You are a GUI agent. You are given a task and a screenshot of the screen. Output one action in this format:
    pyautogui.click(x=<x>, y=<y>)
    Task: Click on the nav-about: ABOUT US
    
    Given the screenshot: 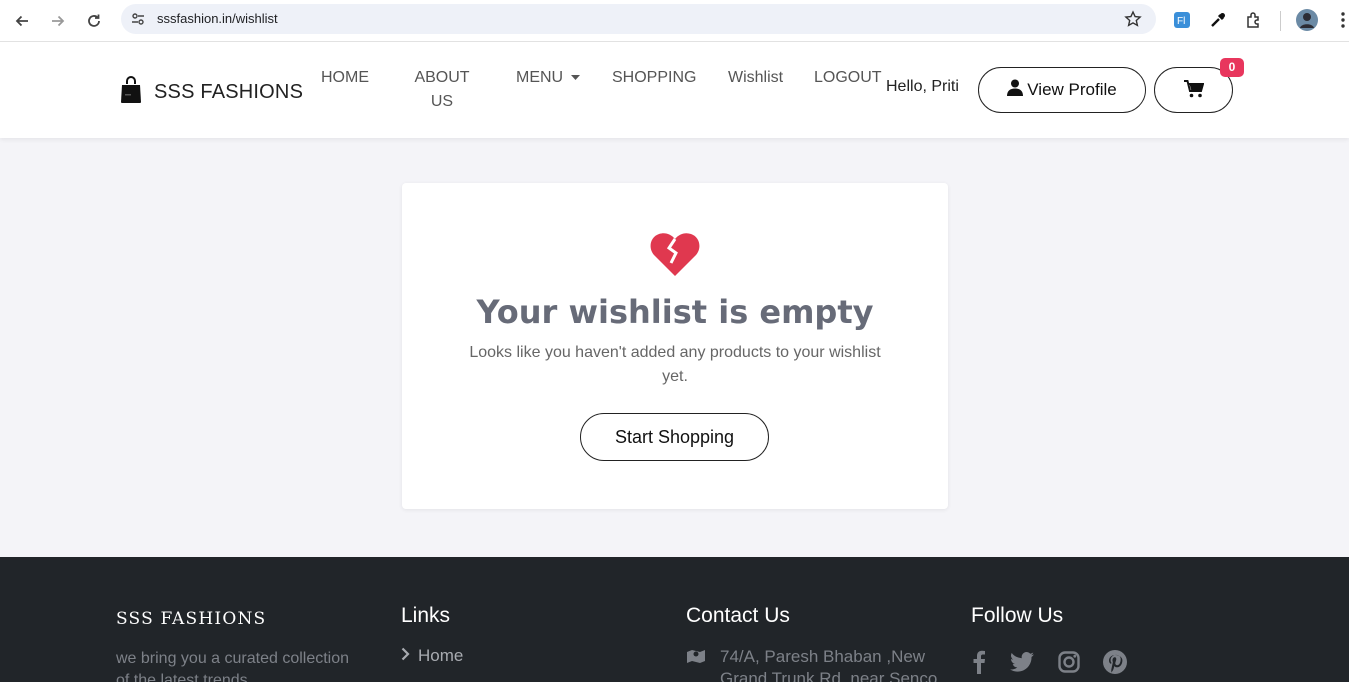 What is the action you would take?
    pyautogui.click(x=442, y=90)
    